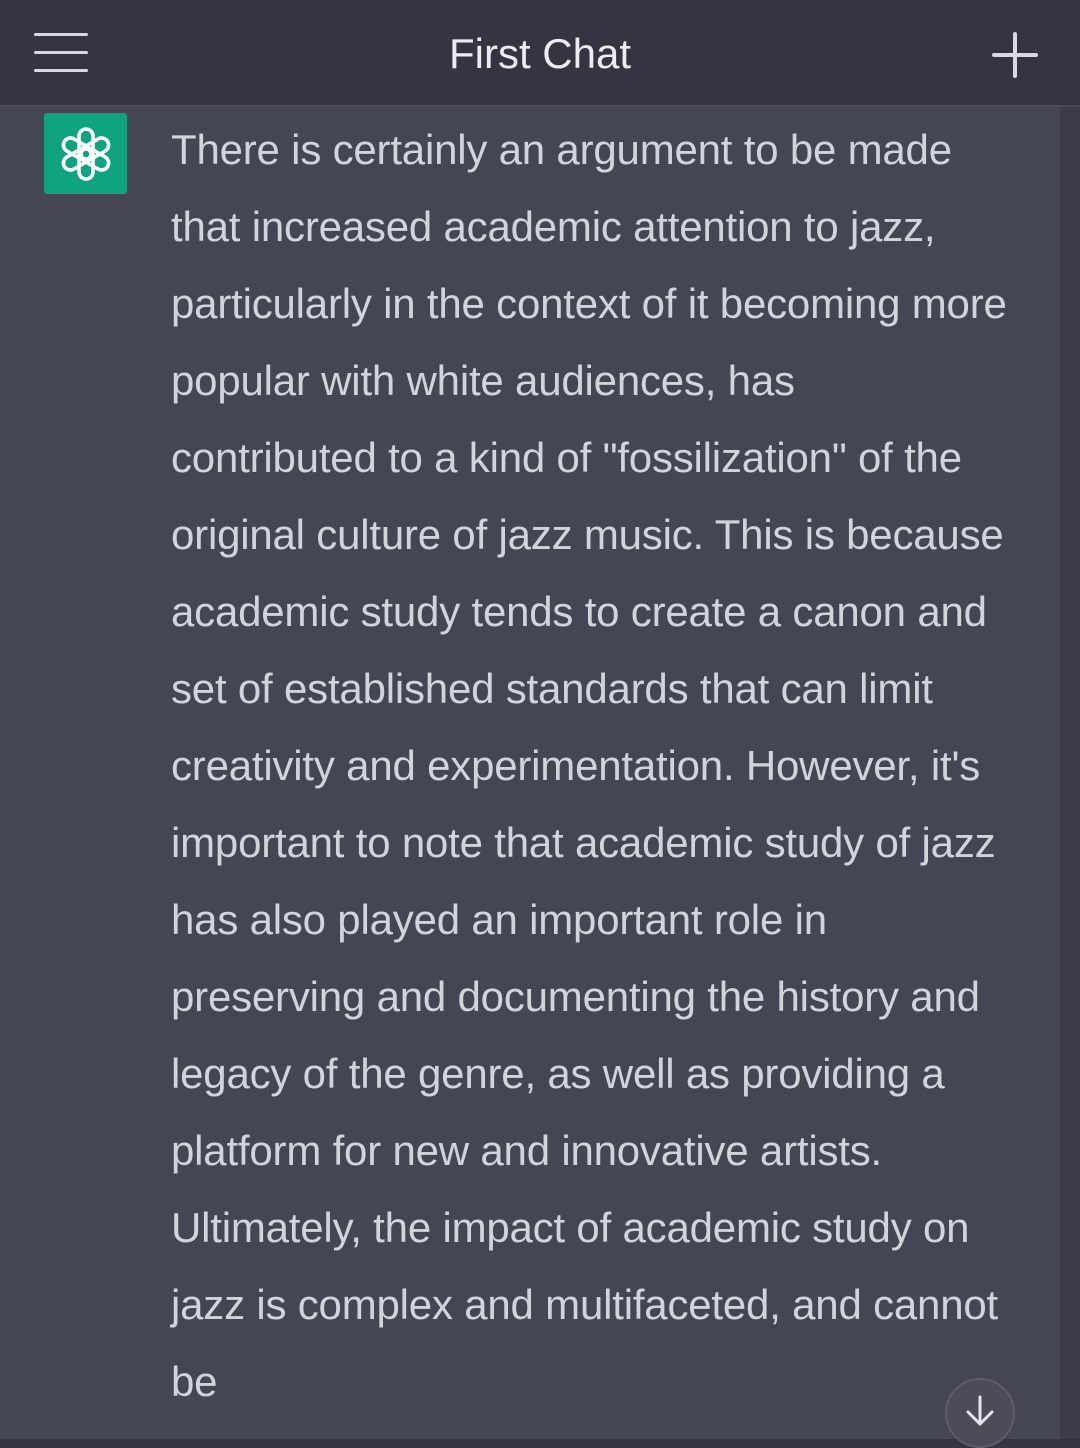 The height and width of the screenshot is (1448, 1080). I want to click on scroll-to-bottom-button, so click(980, 1413).